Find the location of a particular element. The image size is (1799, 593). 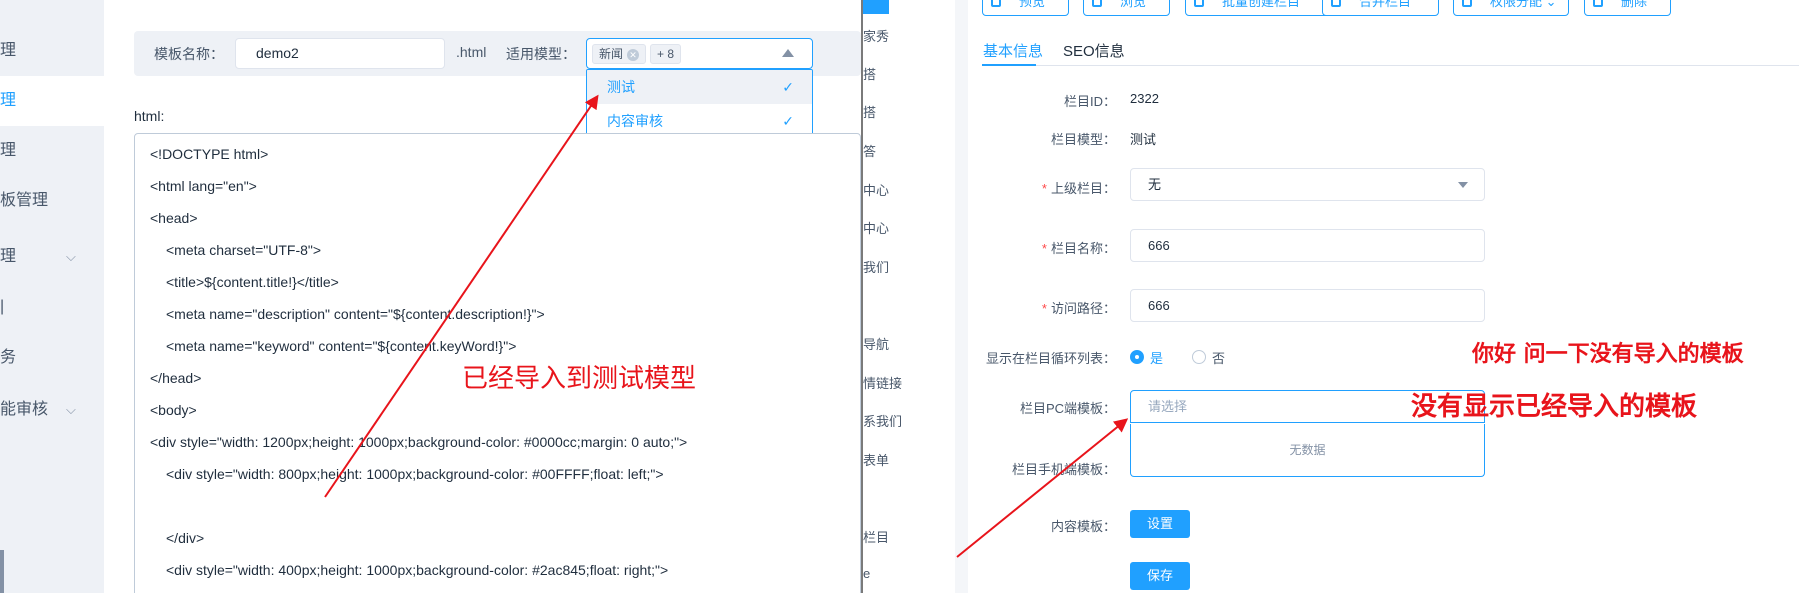

mobile-template-label: 栏目手机端模板： is located at coordinates (1063, 469).